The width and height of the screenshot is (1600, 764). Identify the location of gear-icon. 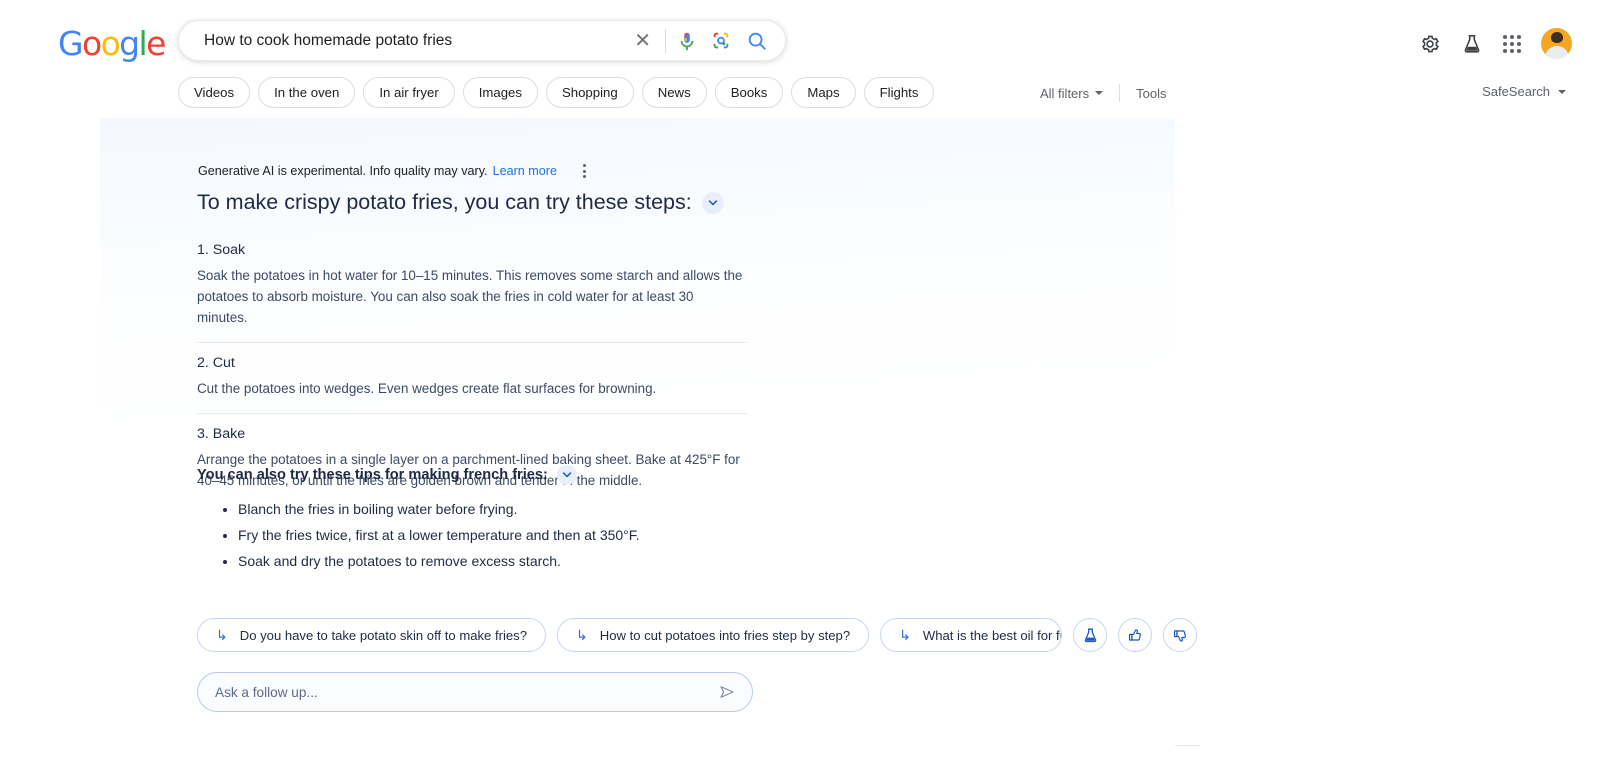
(1430, 44).